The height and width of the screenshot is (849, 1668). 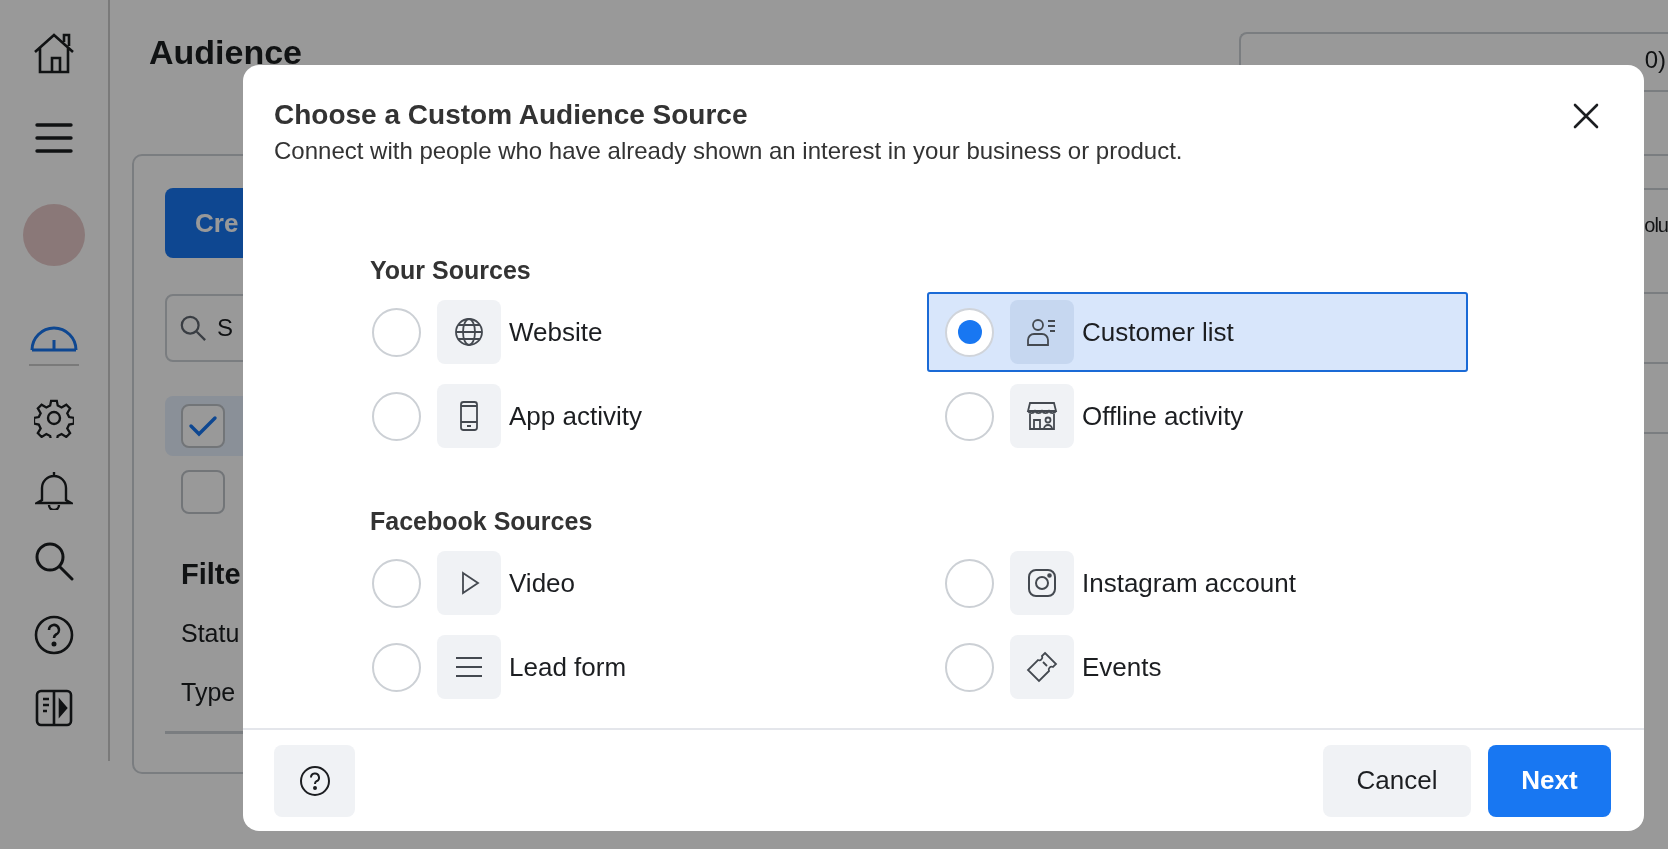 I want to click on settings-icon, so click(x=54, y=418).